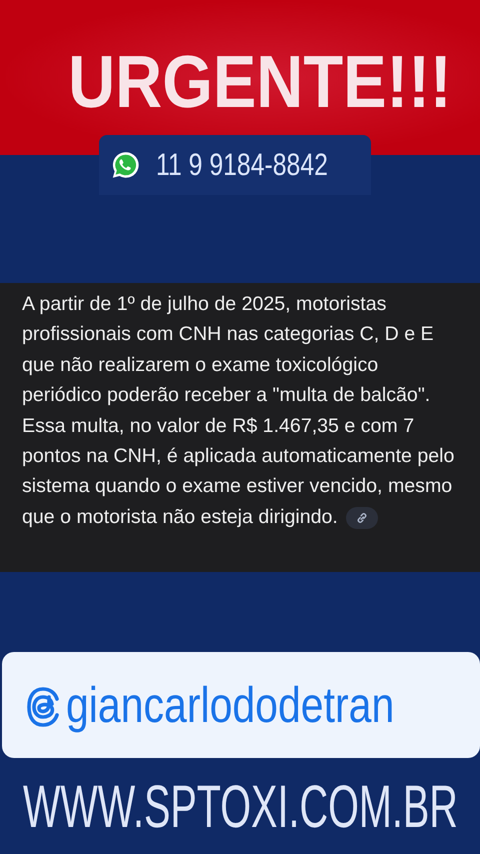 This screenshot has height=854, width=480. What do you see at coordinates (240, 806) in the screenshot?
I see `website-url: WWW.SPTOXI.COM.BR` at bounding box center [240, 806].